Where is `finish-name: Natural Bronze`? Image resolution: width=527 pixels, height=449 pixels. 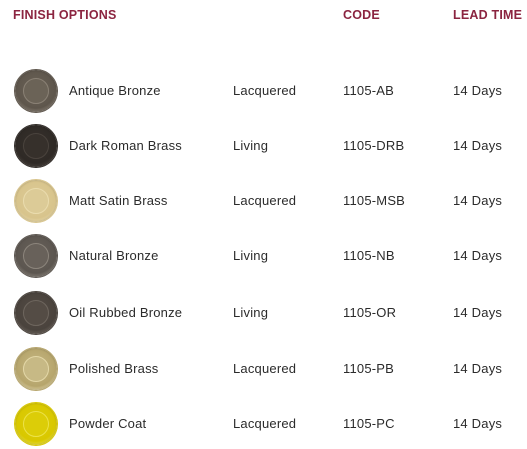
finish-name: Natural Bronze is located at coordinates (114, 255).